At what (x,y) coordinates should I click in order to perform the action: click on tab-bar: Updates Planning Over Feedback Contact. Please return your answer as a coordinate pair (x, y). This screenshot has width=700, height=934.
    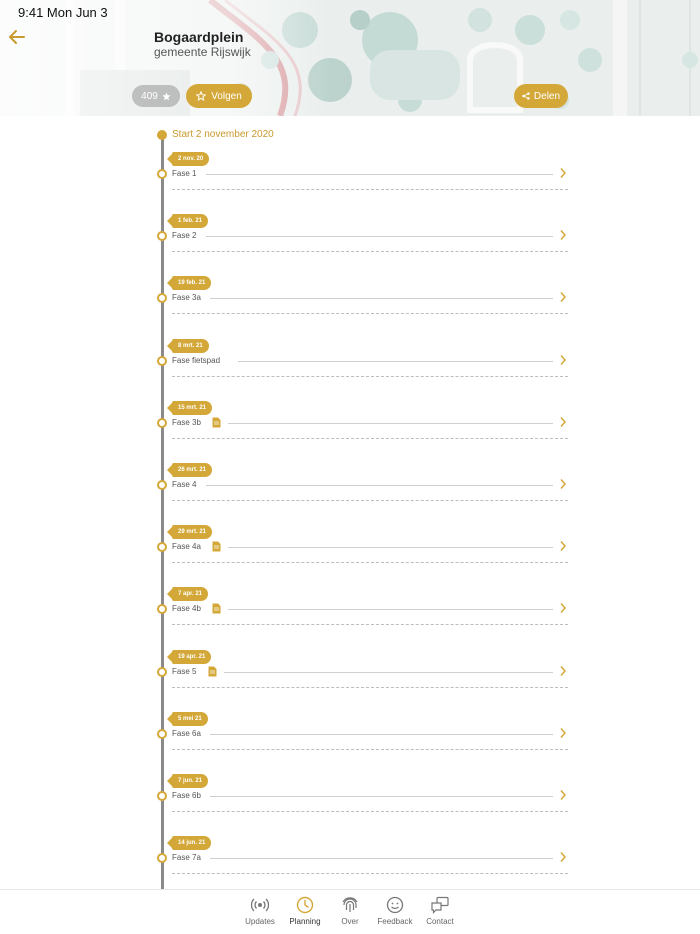
    Looking at the image, I should click on (350, 911).